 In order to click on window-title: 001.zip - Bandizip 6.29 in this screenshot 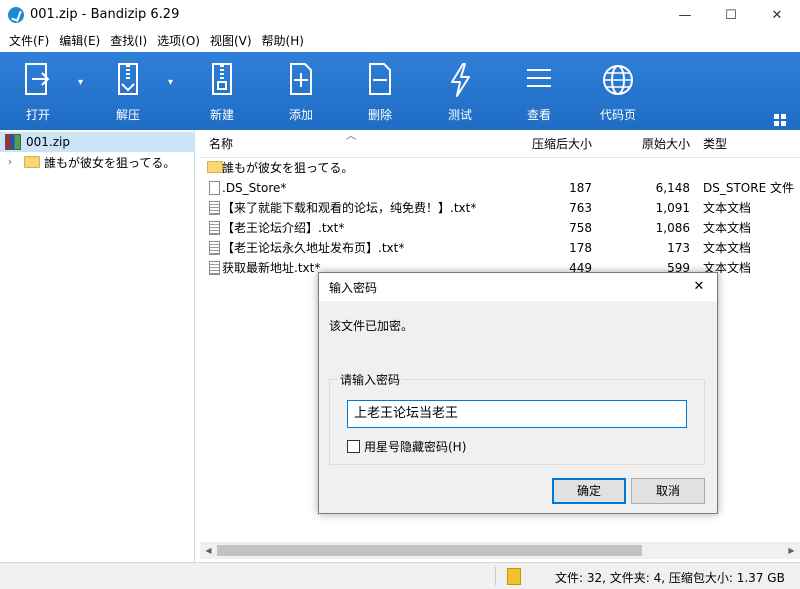, I will do `click(105, 14)`.